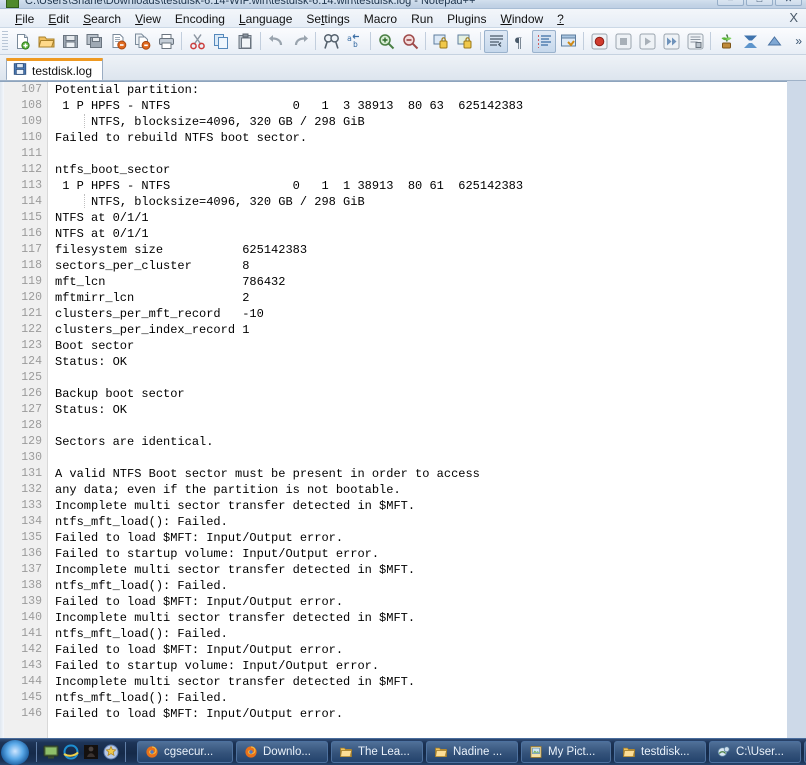  I want to click on toolbar-overflow-button: », so click(798, 41).